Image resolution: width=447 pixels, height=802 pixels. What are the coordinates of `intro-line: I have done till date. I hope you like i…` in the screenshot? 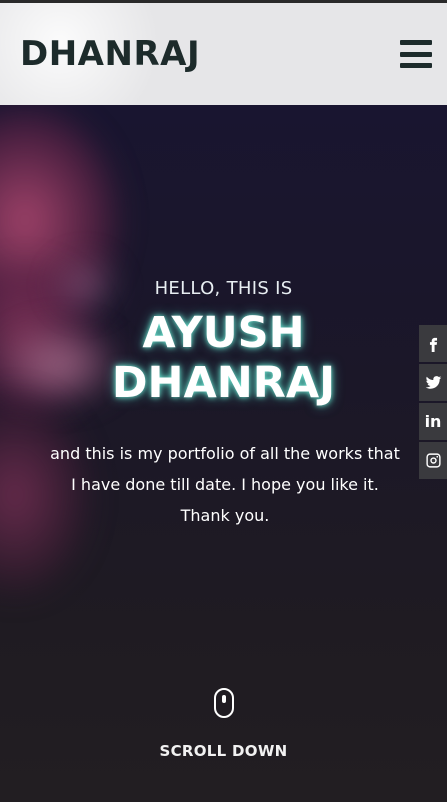 It's located at (225, 484).